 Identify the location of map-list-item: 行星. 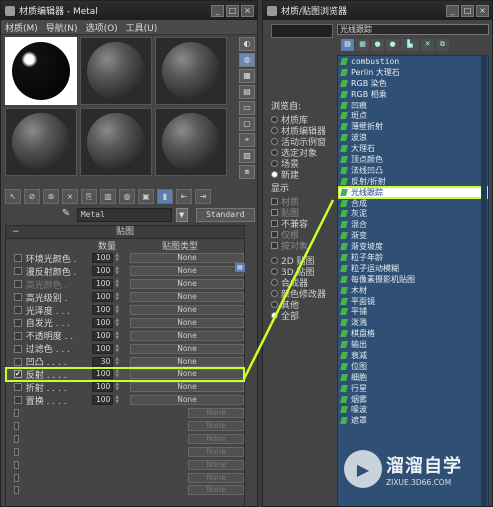
(413, 388).